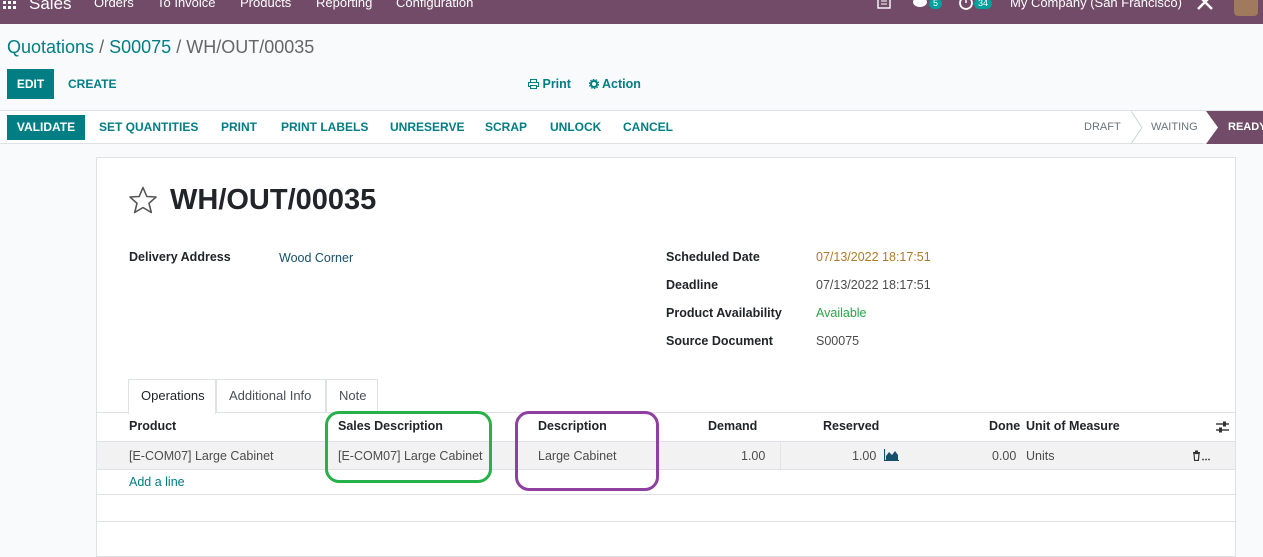  Describe the element at coordinates (152, 426) in the screenshot. I see `column-product: Product` at that location.